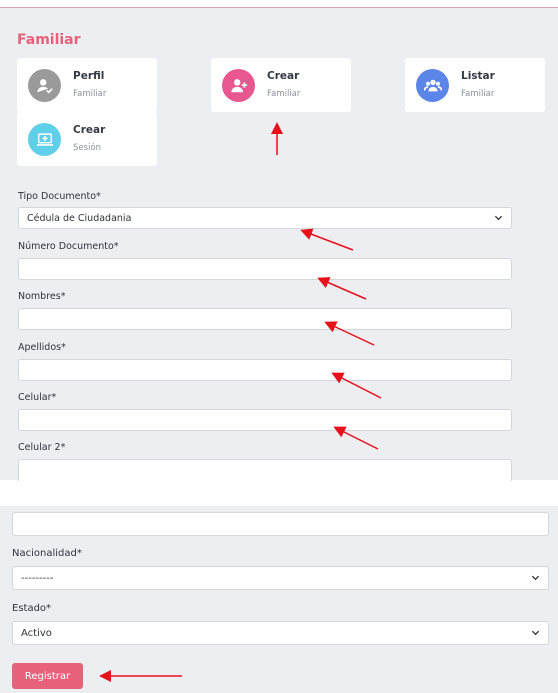 Image resolution: width=558 pixels, height=693 pixels. Describe the element at coordinates (87, 148) in the screenshot. I see `card-subtitle: Sesión` at that location.